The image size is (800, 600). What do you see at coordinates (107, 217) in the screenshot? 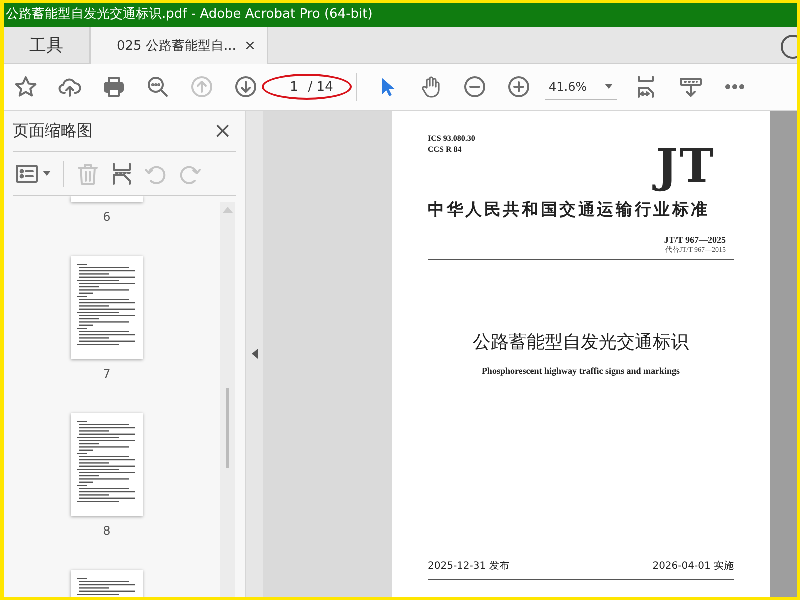
I see `page-number: 6` at bounding box center [107, 217].